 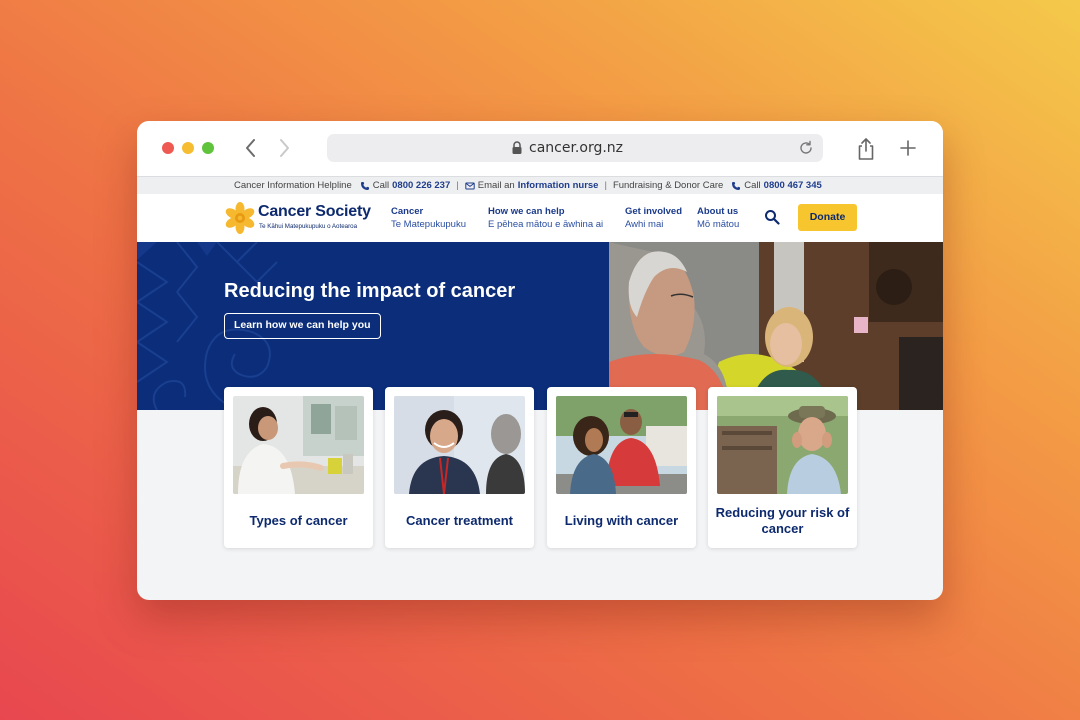 What do you see at coordinates (526, 211) in the screenshot?
I see `nav-label: How we can help` at bounding box center [526, 211].